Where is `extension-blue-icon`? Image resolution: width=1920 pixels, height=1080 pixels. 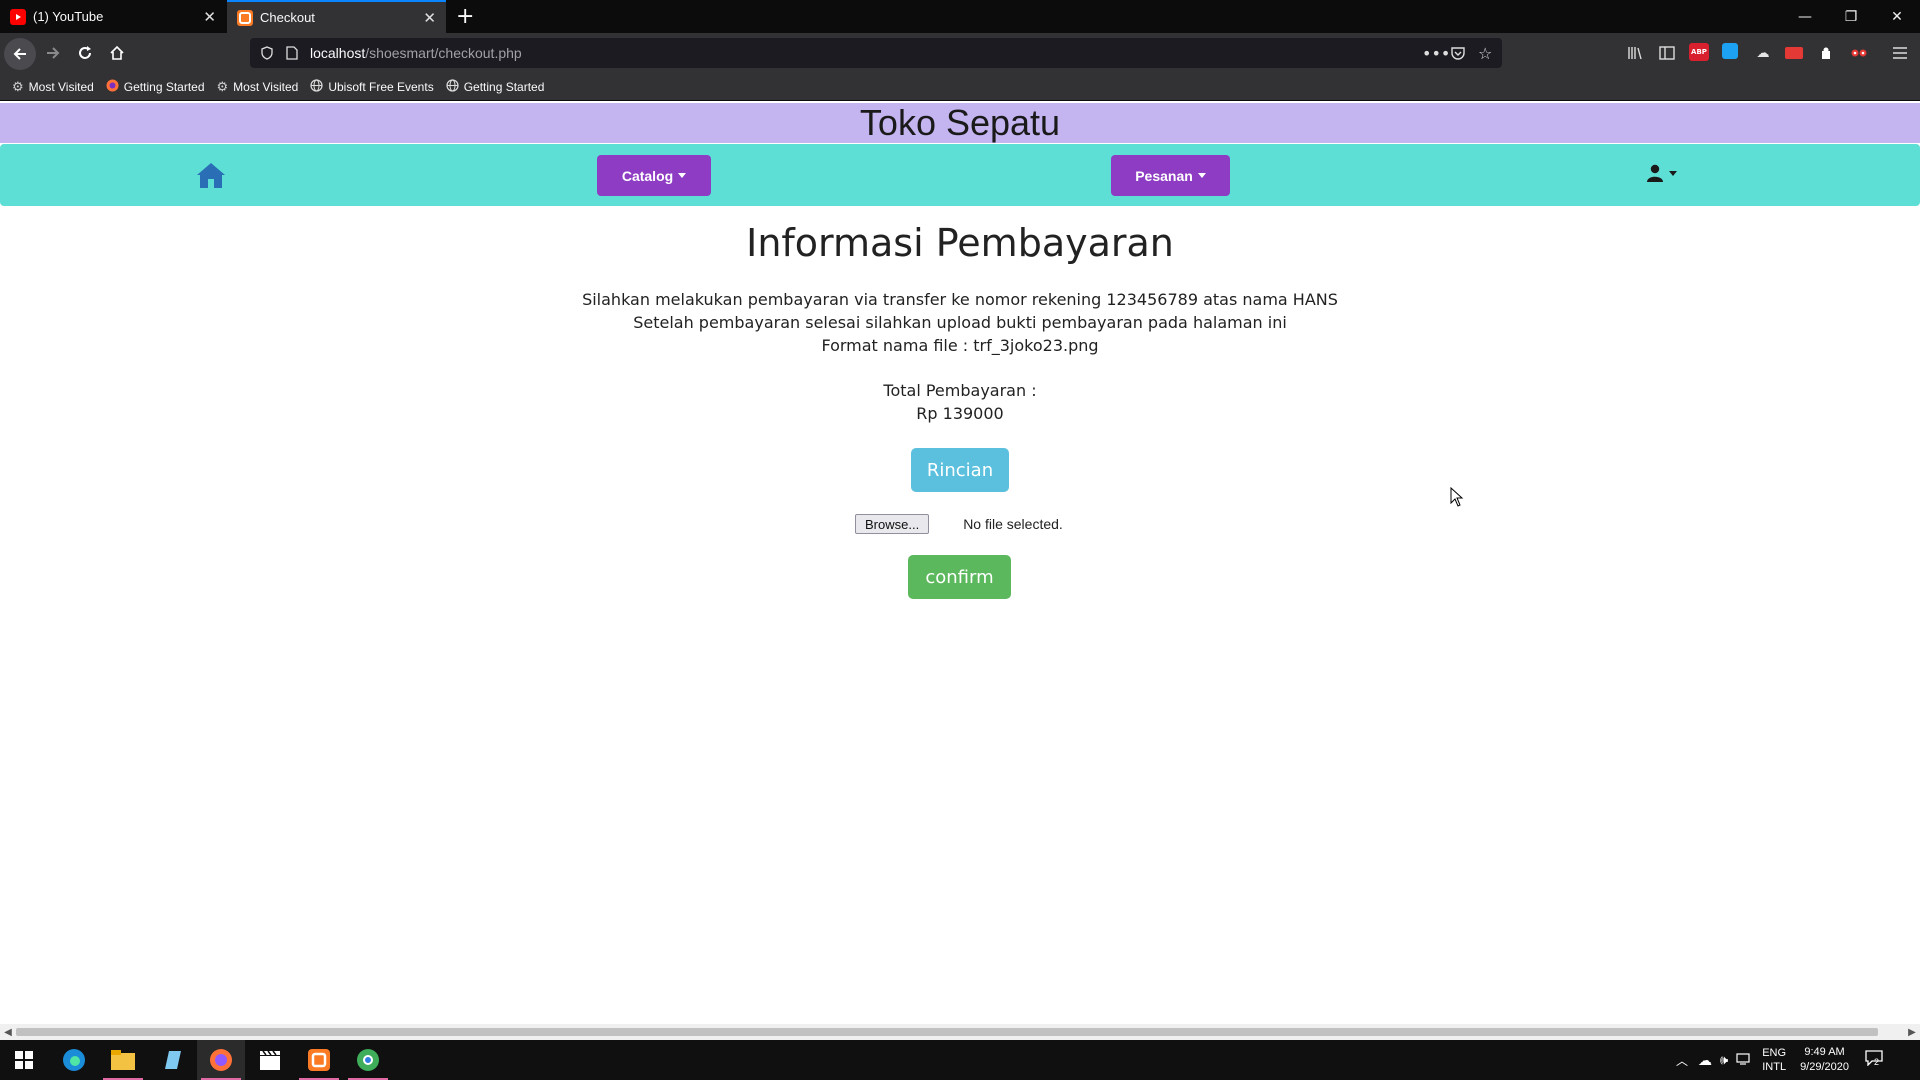 extension-blue-icon is located at coordinates (1730, 51).